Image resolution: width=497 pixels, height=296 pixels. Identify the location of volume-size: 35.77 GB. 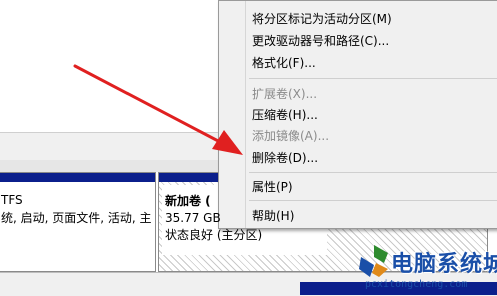
(193, 218).